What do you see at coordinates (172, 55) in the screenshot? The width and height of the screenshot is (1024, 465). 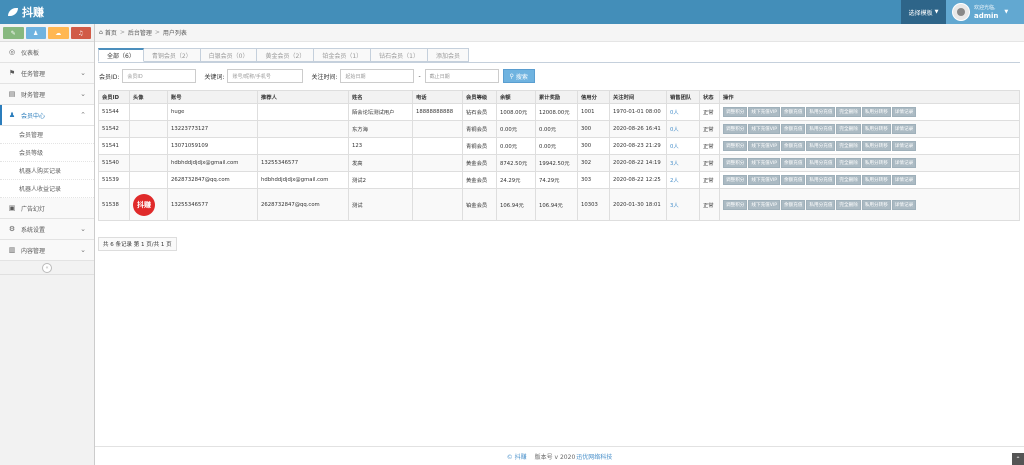 I see `tab-bronze: 青铜会员（2）` at bounding box center [172, 55].